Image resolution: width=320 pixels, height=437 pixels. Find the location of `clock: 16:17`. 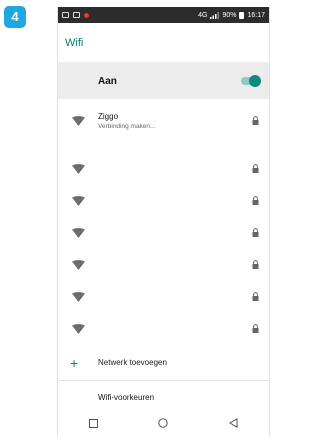

clock: 16:17 is located at coordinates (256, 15).